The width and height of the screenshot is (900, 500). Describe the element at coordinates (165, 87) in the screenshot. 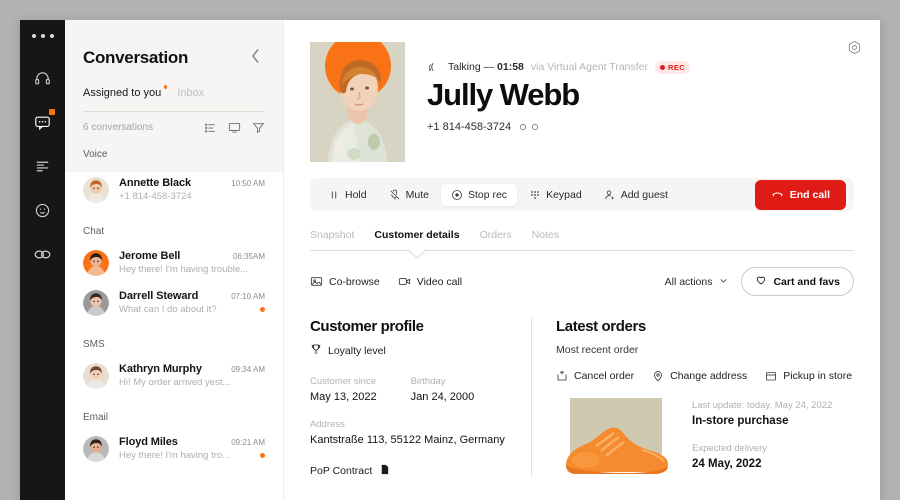

I see `assigned-dot-badge` at that location.